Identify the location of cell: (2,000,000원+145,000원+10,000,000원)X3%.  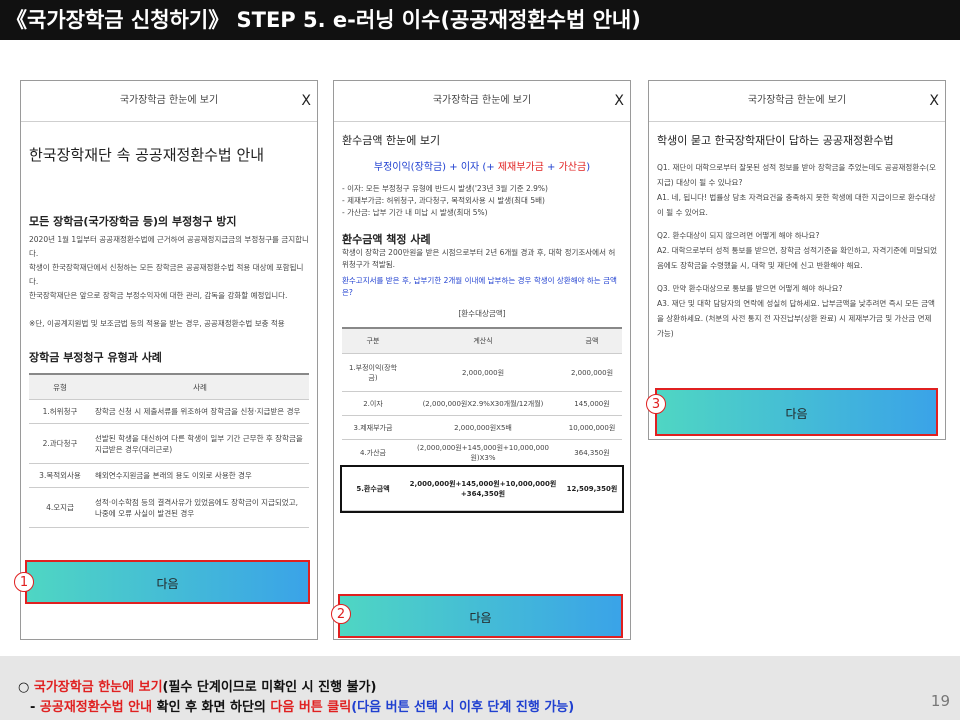
(483, 453).